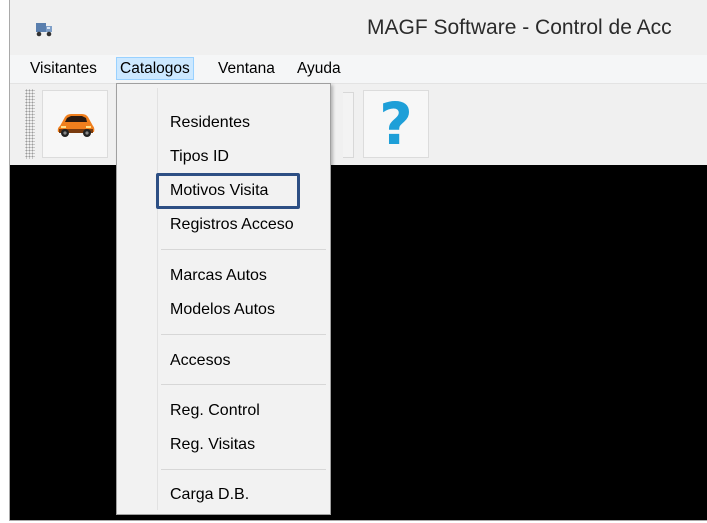  I want to click on car-icon, so click(76, 126).